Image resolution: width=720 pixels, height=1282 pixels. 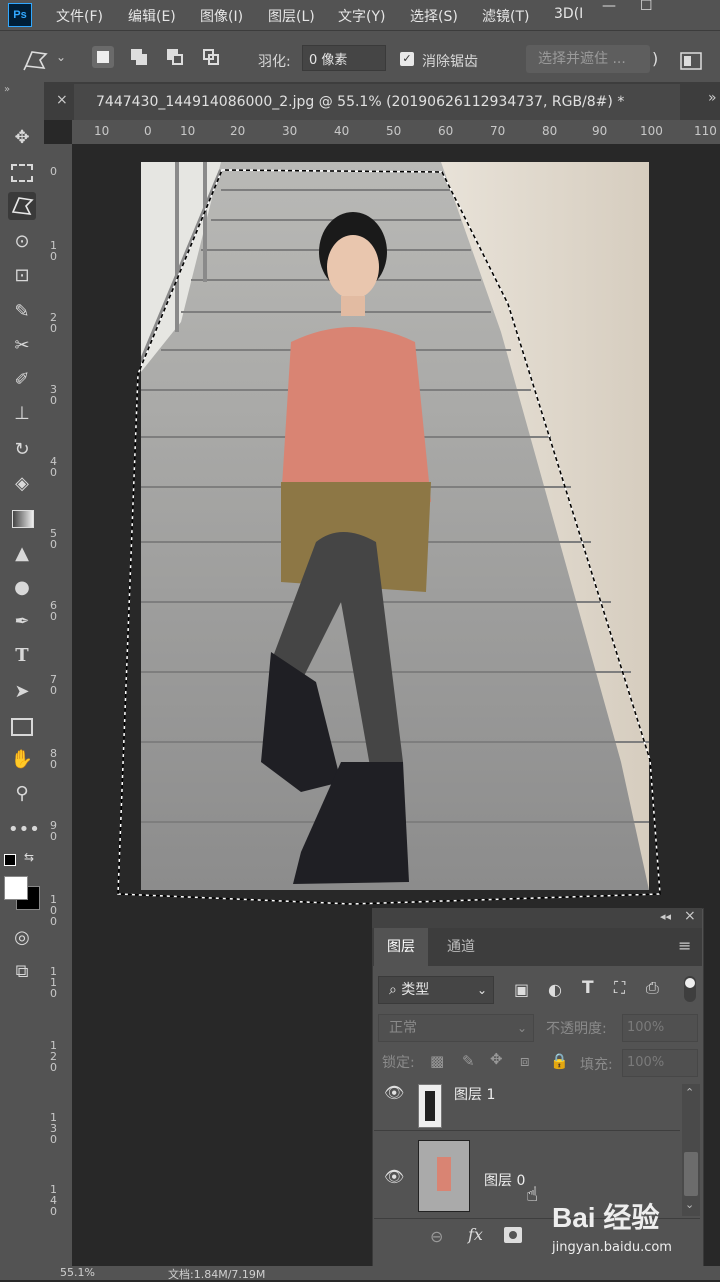 I want to click on eyedropper-icon: ✎, so click(x=22, y=312).